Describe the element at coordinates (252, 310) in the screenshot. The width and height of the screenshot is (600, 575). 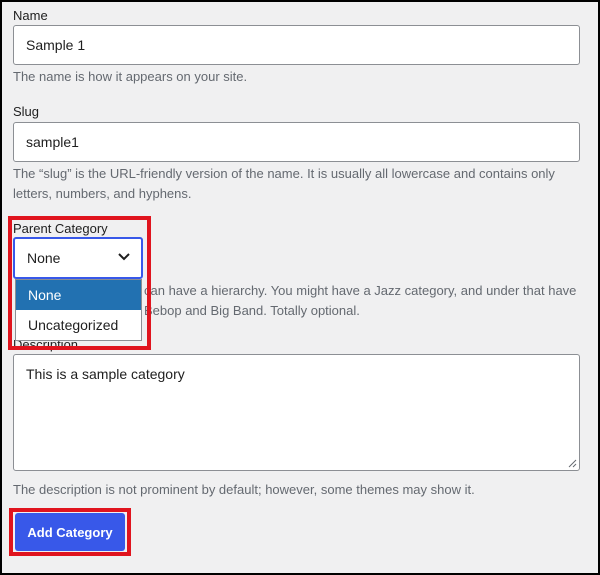
I see `parent-help-text-line2: Bebop and Big Band. Totally optional.` at that location.